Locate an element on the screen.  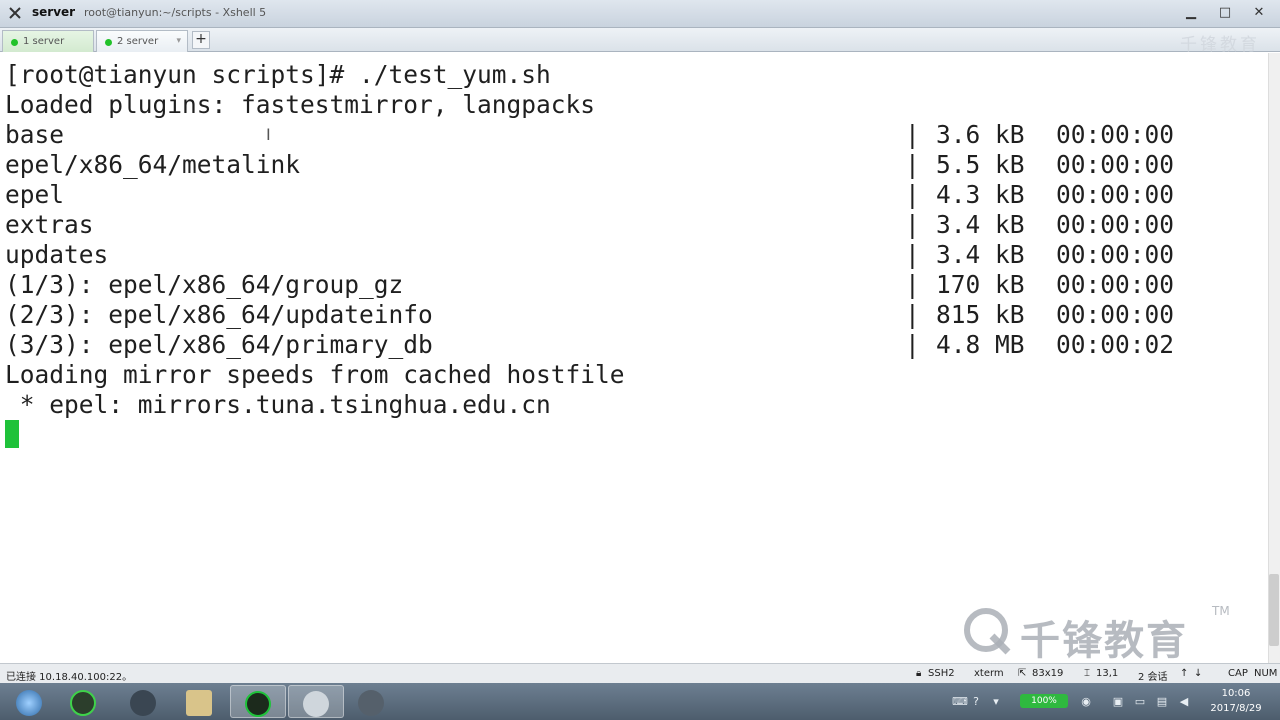
close-icon: ✕ is located at coordinates (1259, 13).